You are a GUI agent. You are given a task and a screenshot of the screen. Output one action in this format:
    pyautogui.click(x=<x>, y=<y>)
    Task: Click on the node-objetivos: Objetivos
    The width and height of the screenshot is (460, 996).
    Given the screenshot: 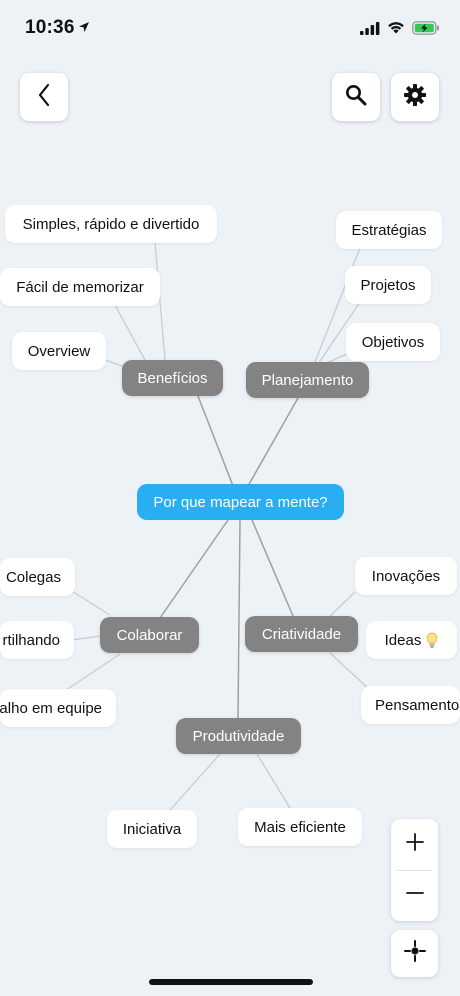 What is the action you would take?
    pyautogui.click(x=393, y=342)
    